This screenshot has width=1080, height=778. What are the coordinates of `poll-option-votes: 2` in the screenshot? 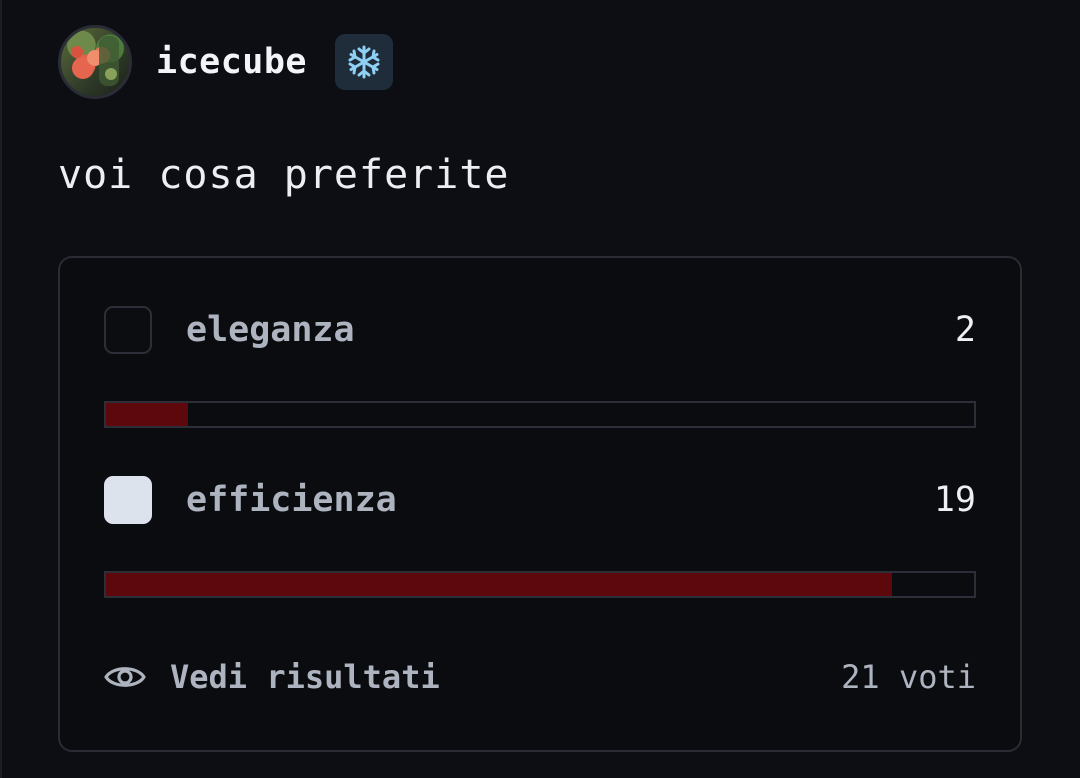 It's located at (965, 330).